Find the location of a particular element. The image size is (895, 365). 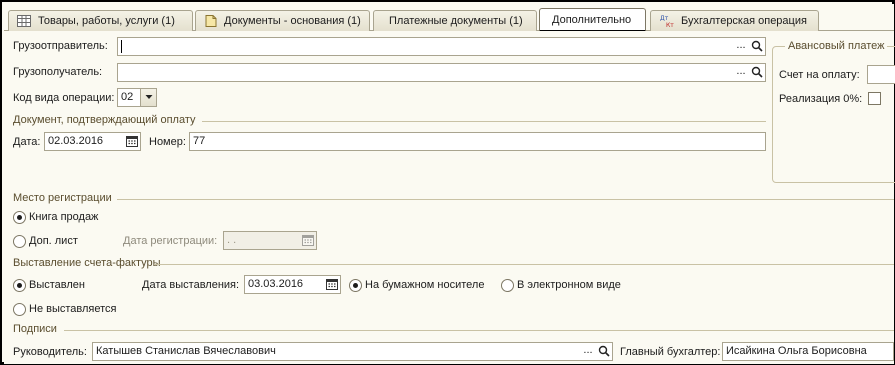

payment-date-label: Дата: is located at coordinates (27, 142).